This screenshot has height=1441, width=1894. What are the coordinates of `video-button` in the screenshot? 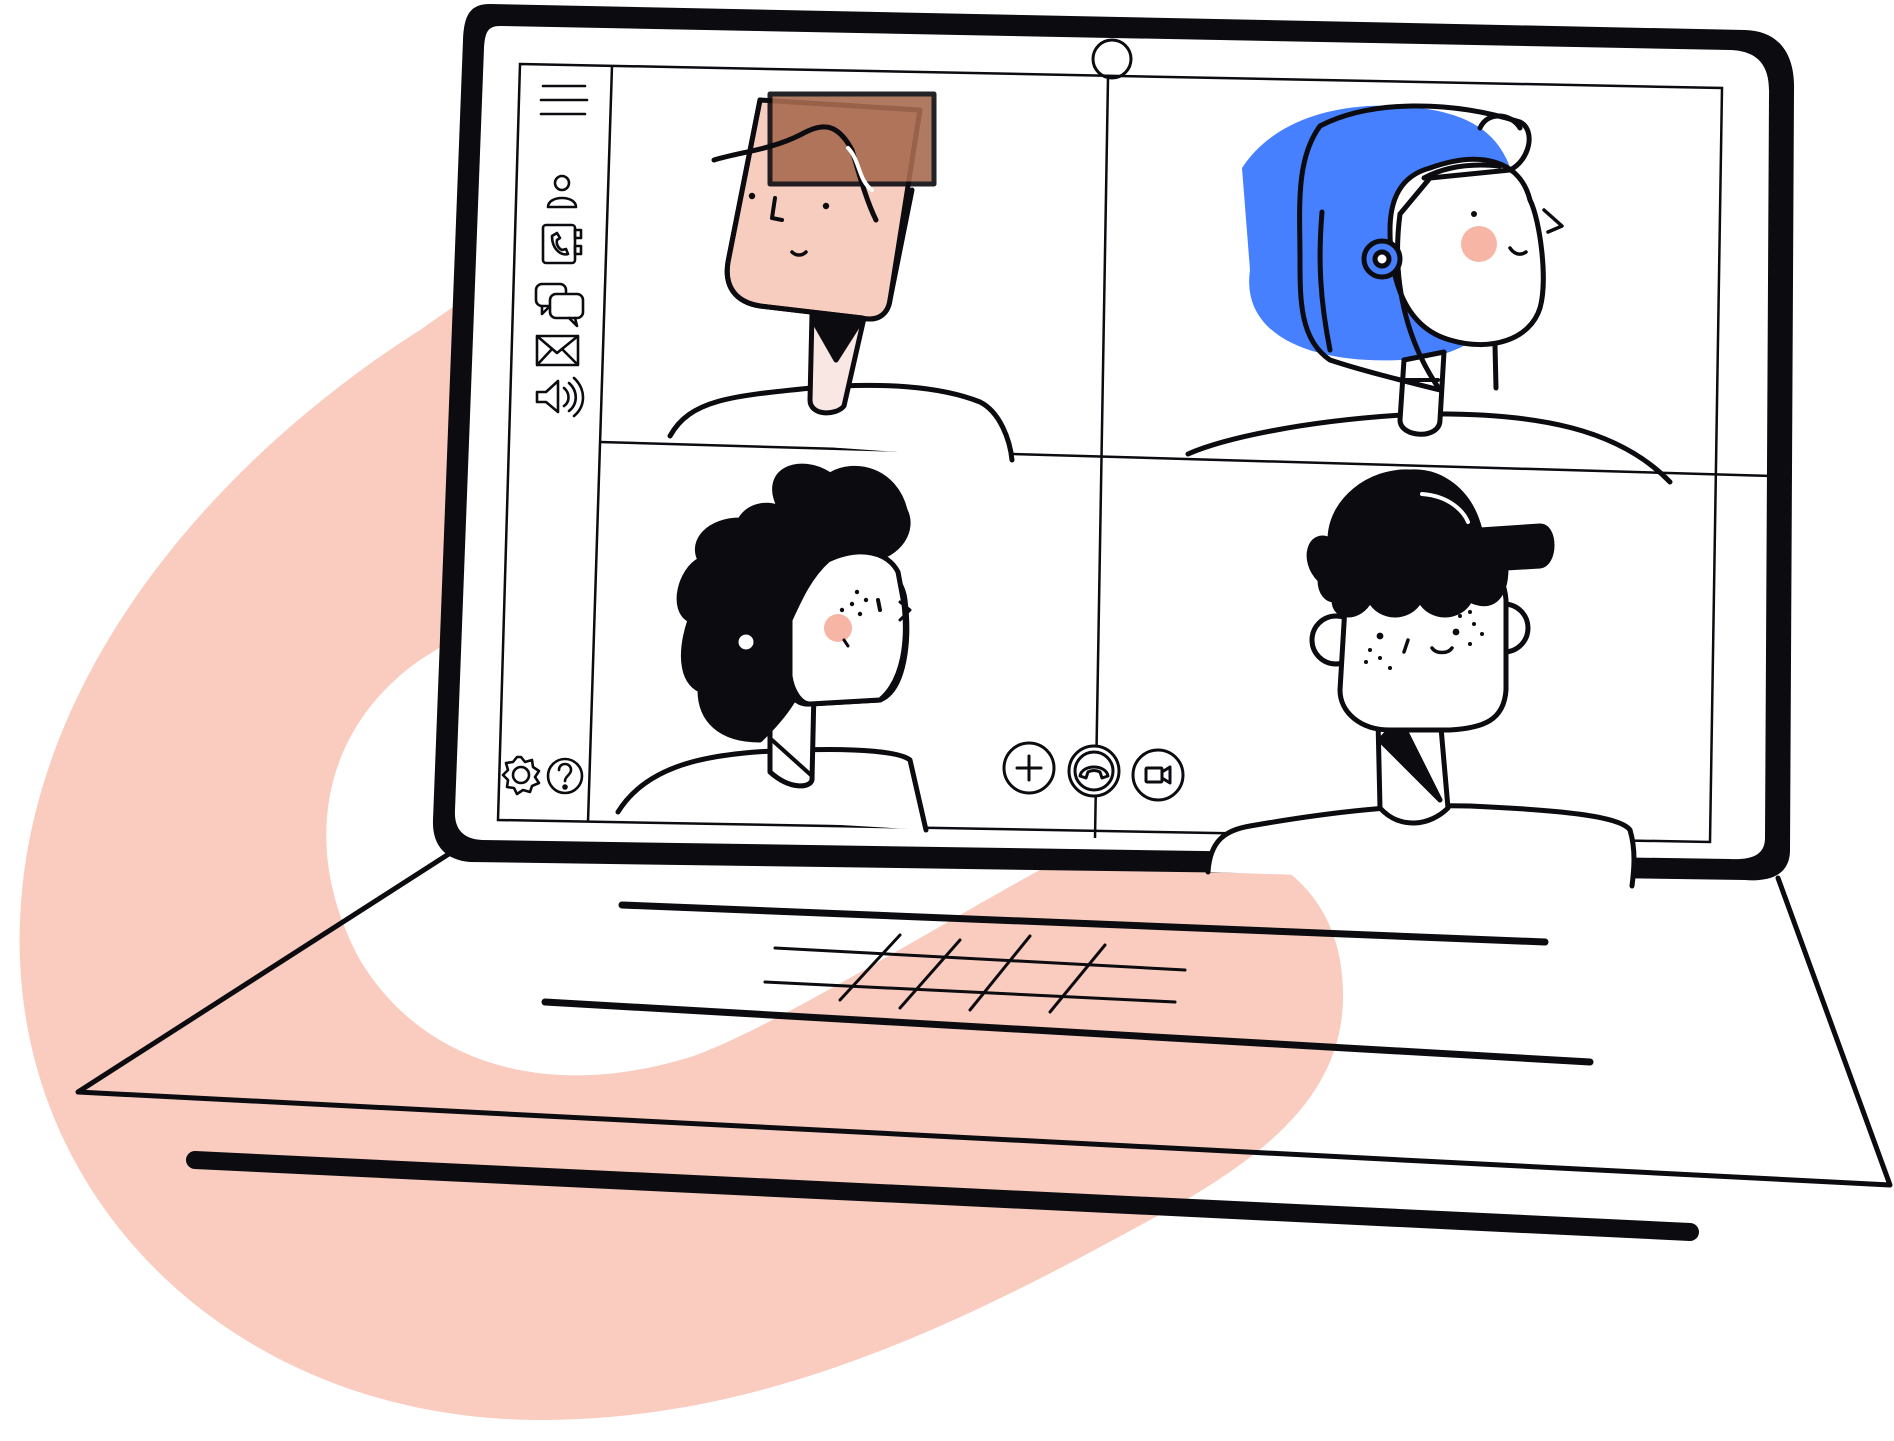 It's located at (1158, 775).